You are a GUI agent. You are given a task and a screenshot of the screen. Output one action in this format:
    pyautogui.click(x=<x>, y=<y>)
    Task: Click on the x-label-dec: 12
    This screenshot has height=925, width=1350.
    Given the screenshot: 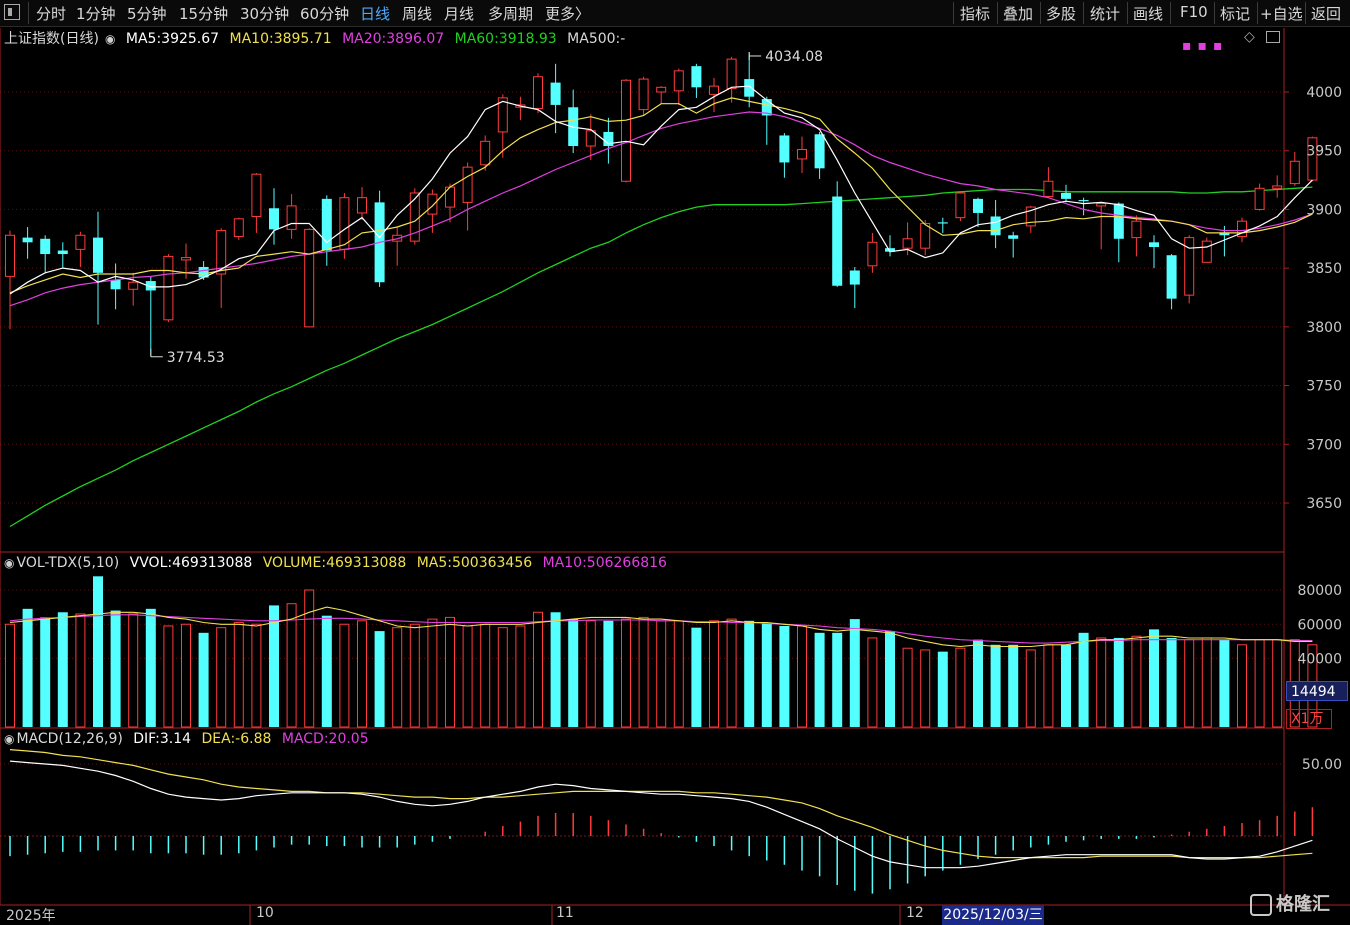 What is the action you would take?
    pyautogui.click(x=915, y=913)
    